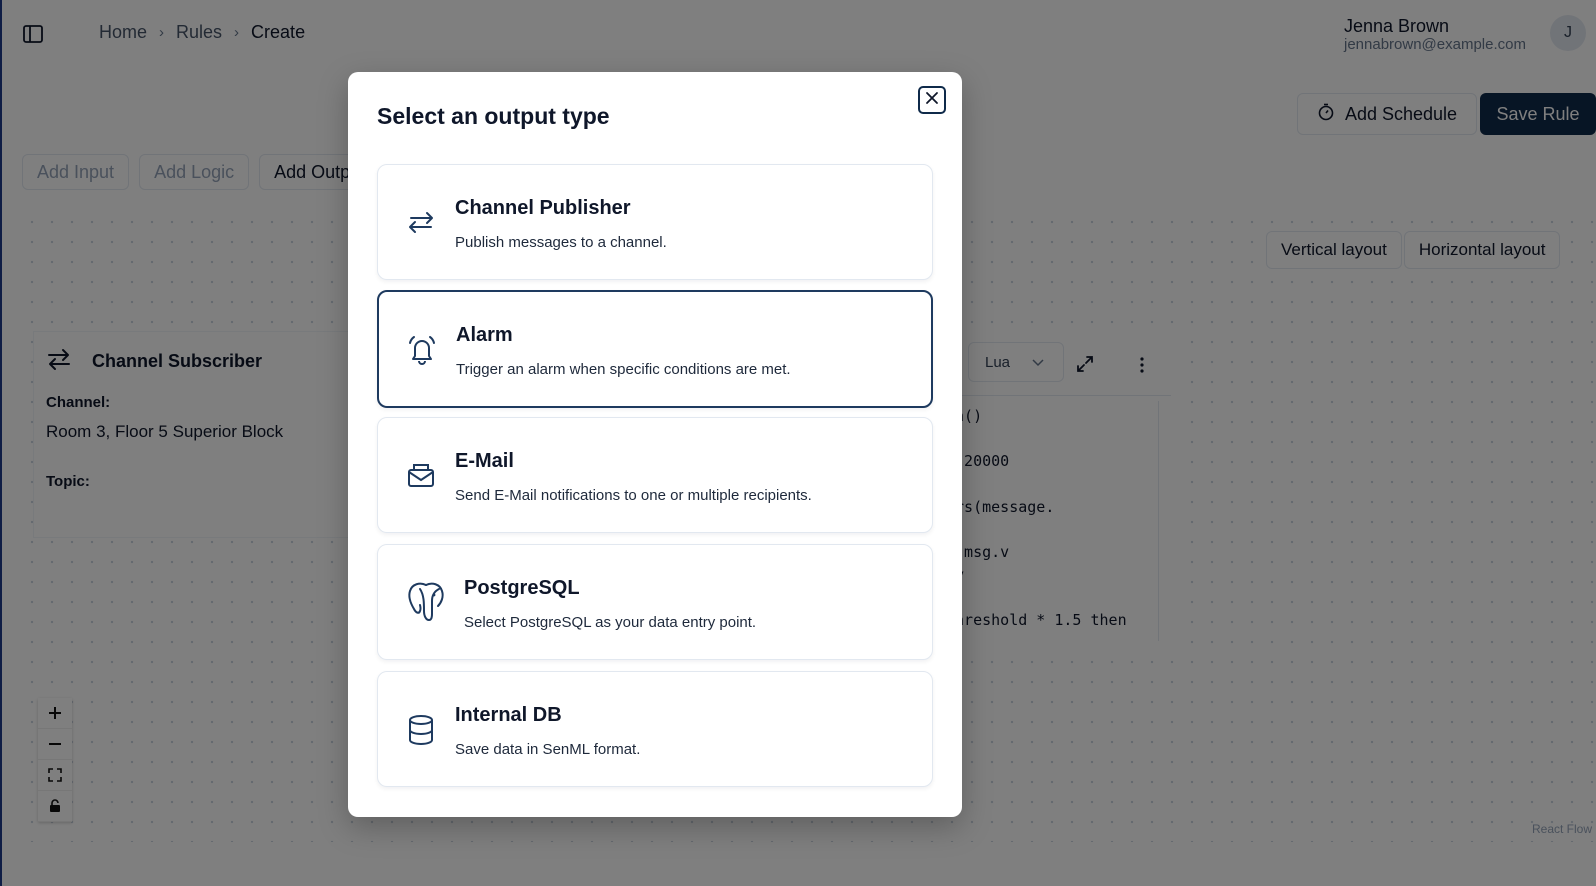 The height and width of the screenshot is (886, 1596). I want to click on close-icon, so click(932, 100).